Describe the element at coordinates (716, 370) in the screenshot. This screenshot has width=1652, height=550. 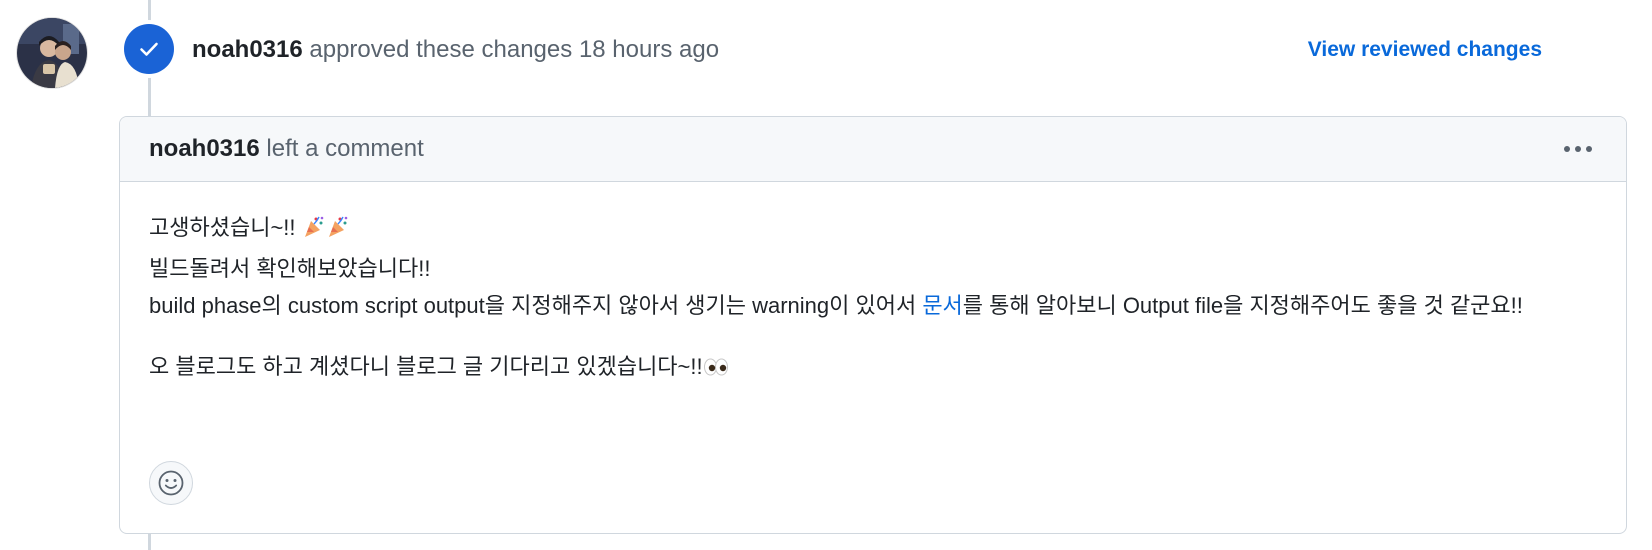
I see `eyes-icon` at that location.